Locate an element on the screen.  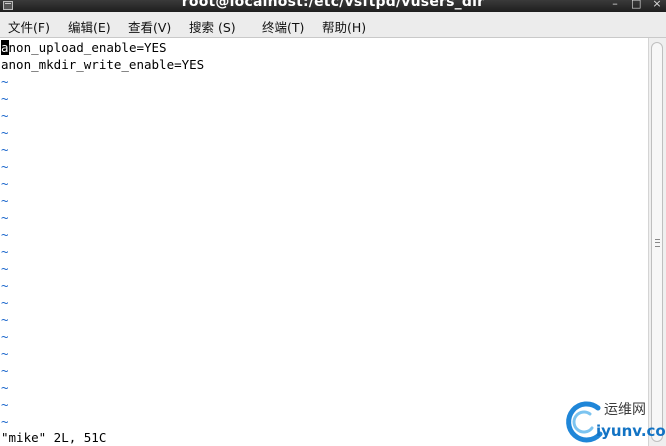
menu-help: 帮助(H) is located at coordinates (344, 26).